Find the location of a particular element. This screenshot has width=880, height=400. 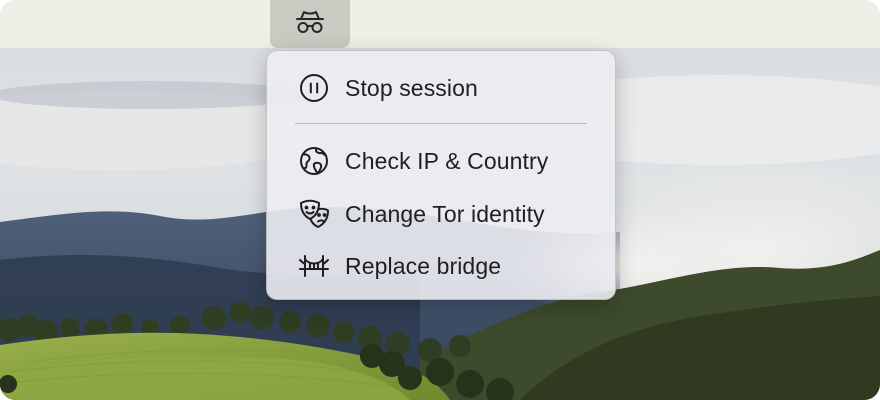

menu-item-change-tor-identity: Change Tor identity is located at coordinates (441, 214).